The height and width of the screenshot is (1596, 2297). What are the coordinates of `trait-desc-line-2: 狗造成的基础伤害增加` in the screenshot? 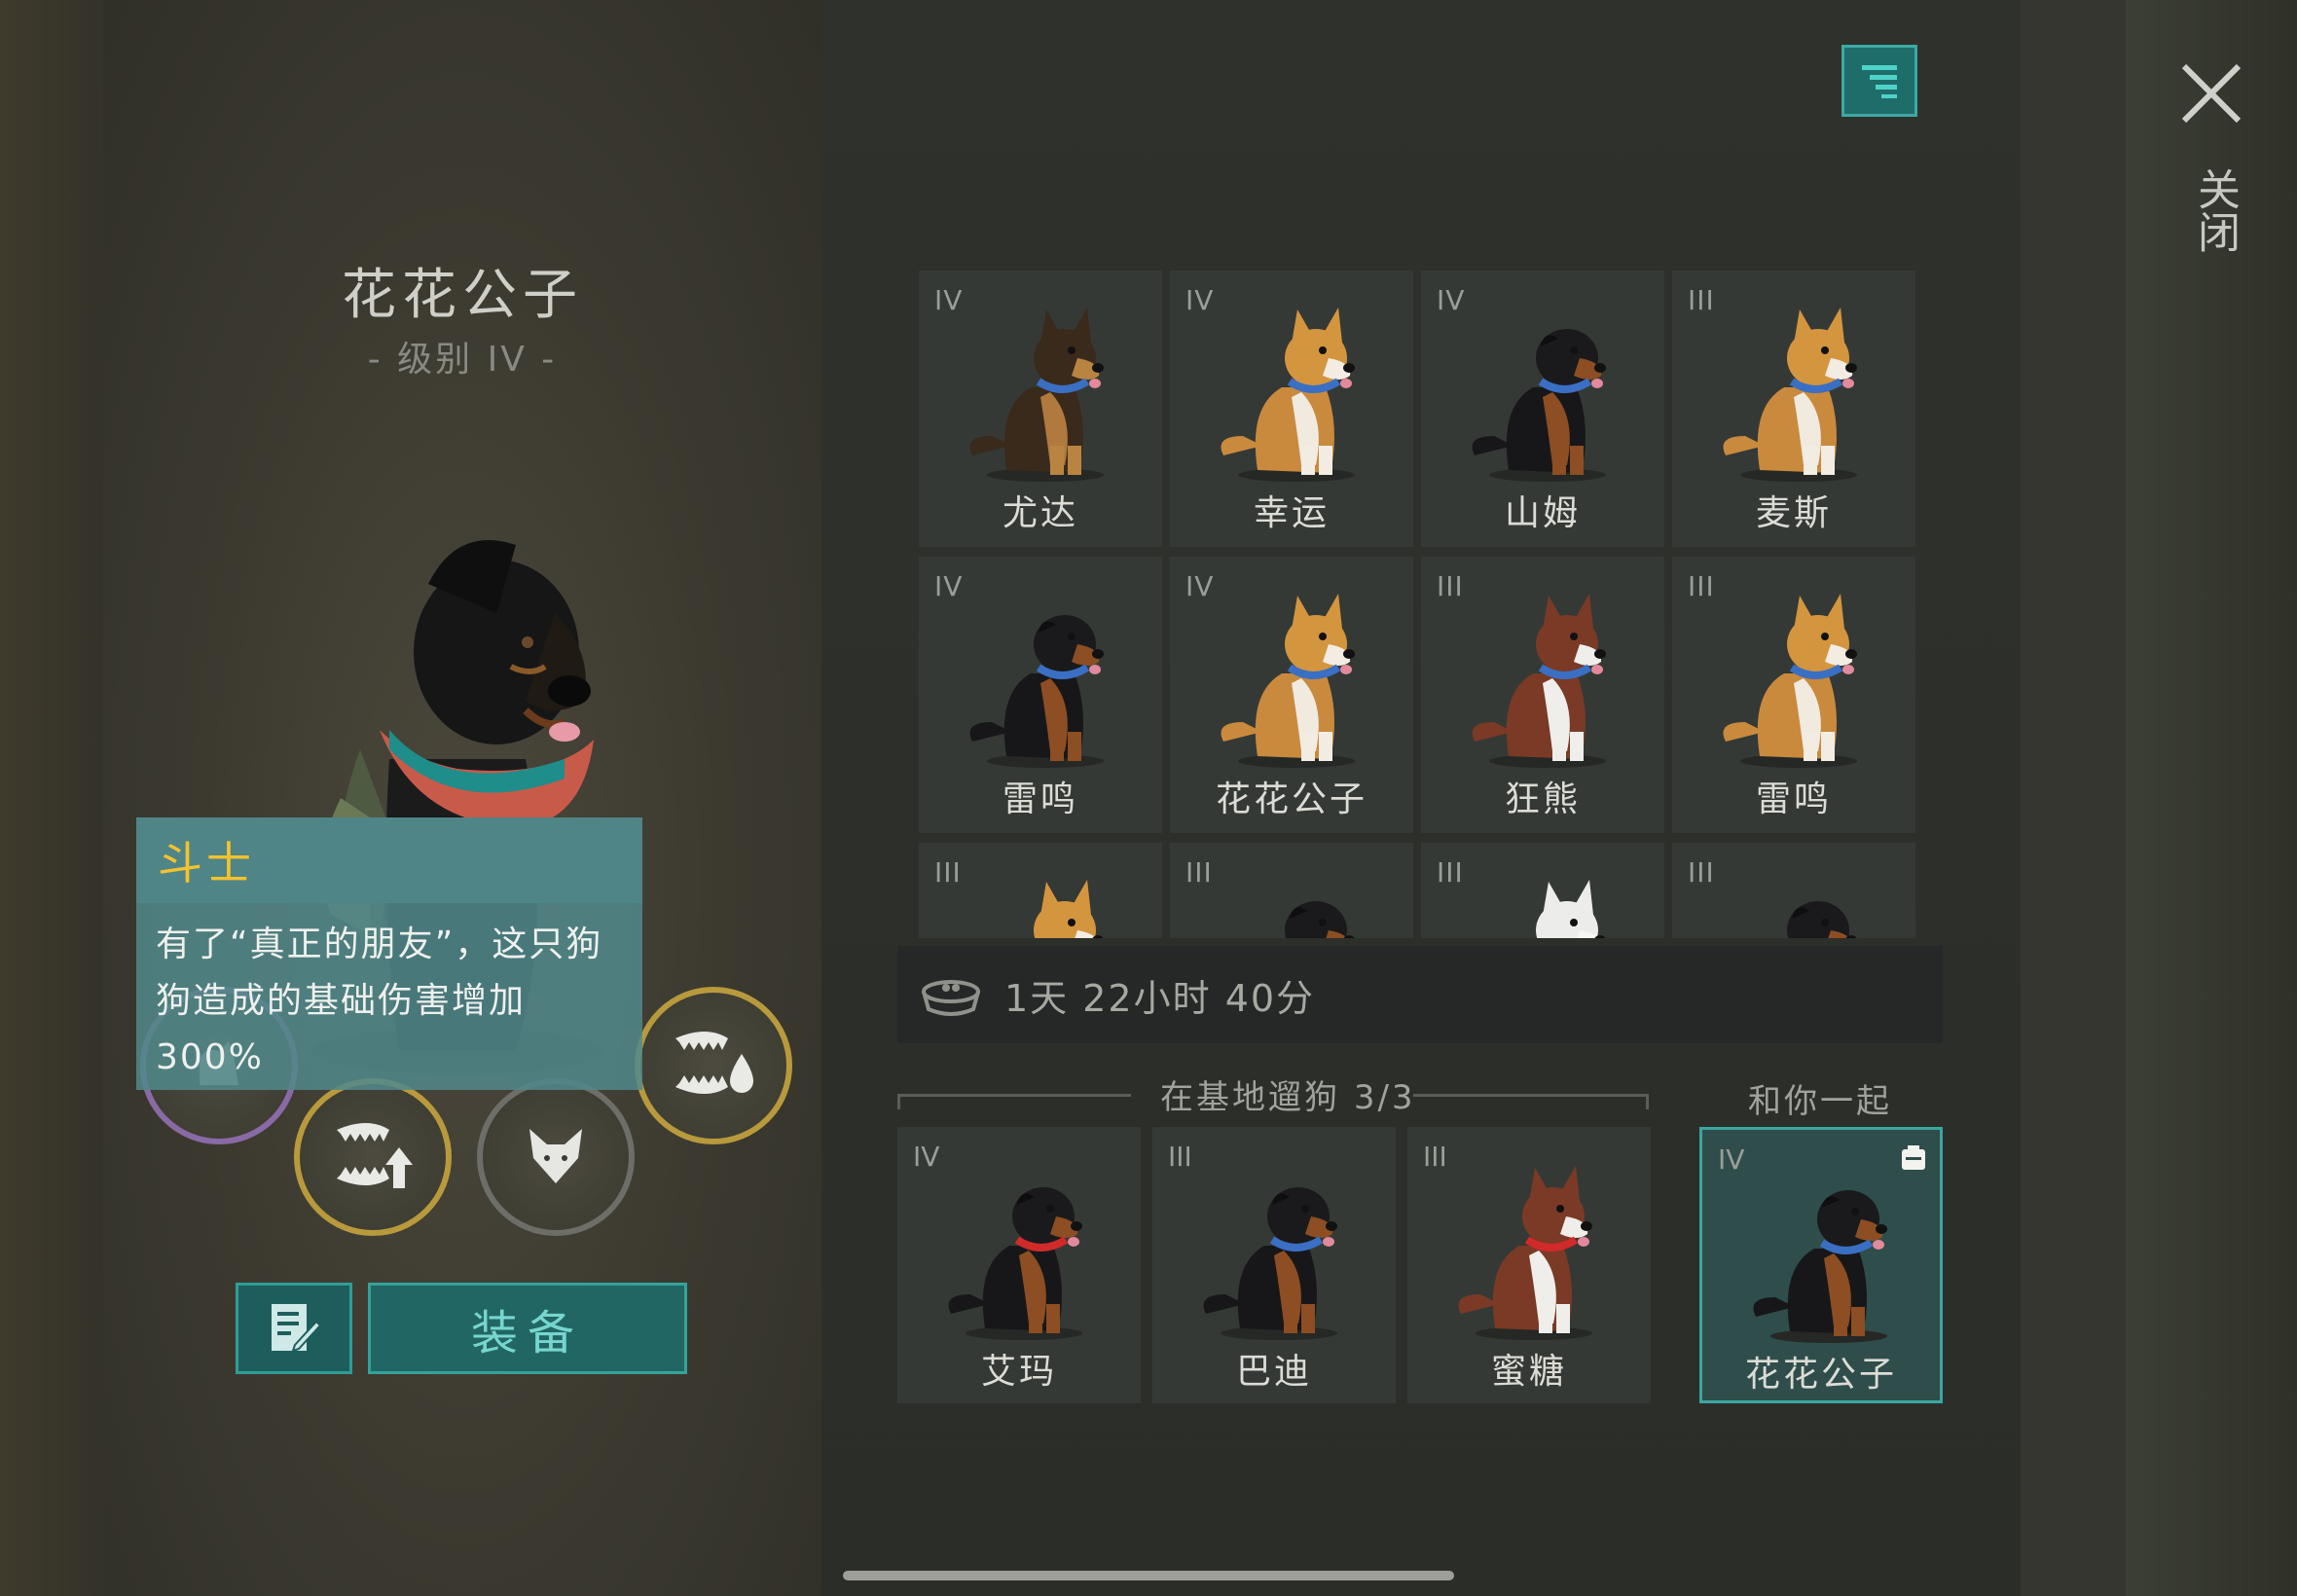 It's located at (341, 1001).